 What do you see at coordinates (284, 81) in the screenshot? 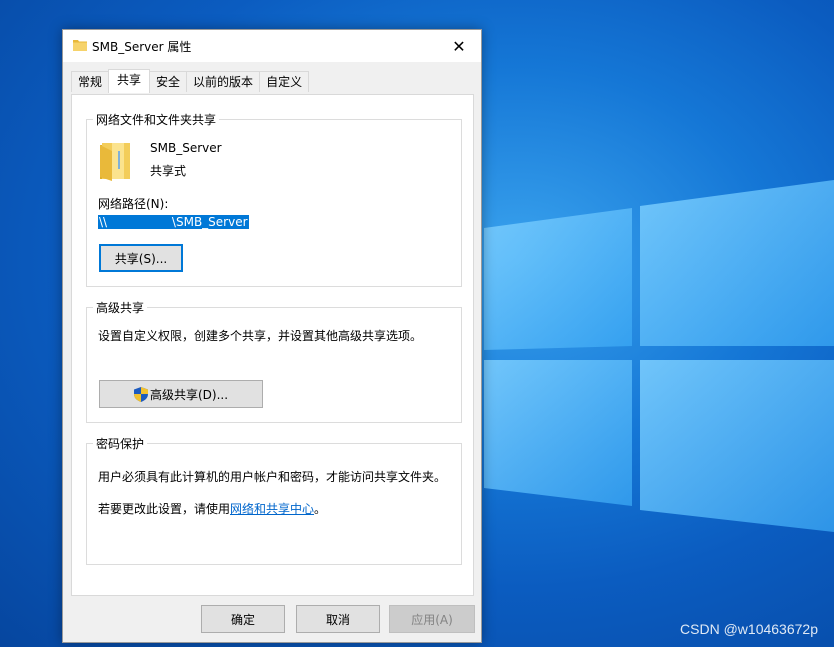
I see `tab-customize: 自定义` at bounding box center [284, 81].